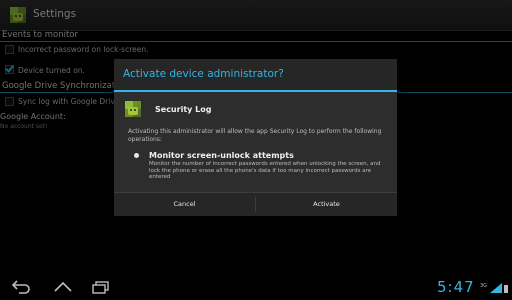 This screenshot has width=512, height=300. I want to click on signal-wifi-icon: 3G, so click(495, 287).